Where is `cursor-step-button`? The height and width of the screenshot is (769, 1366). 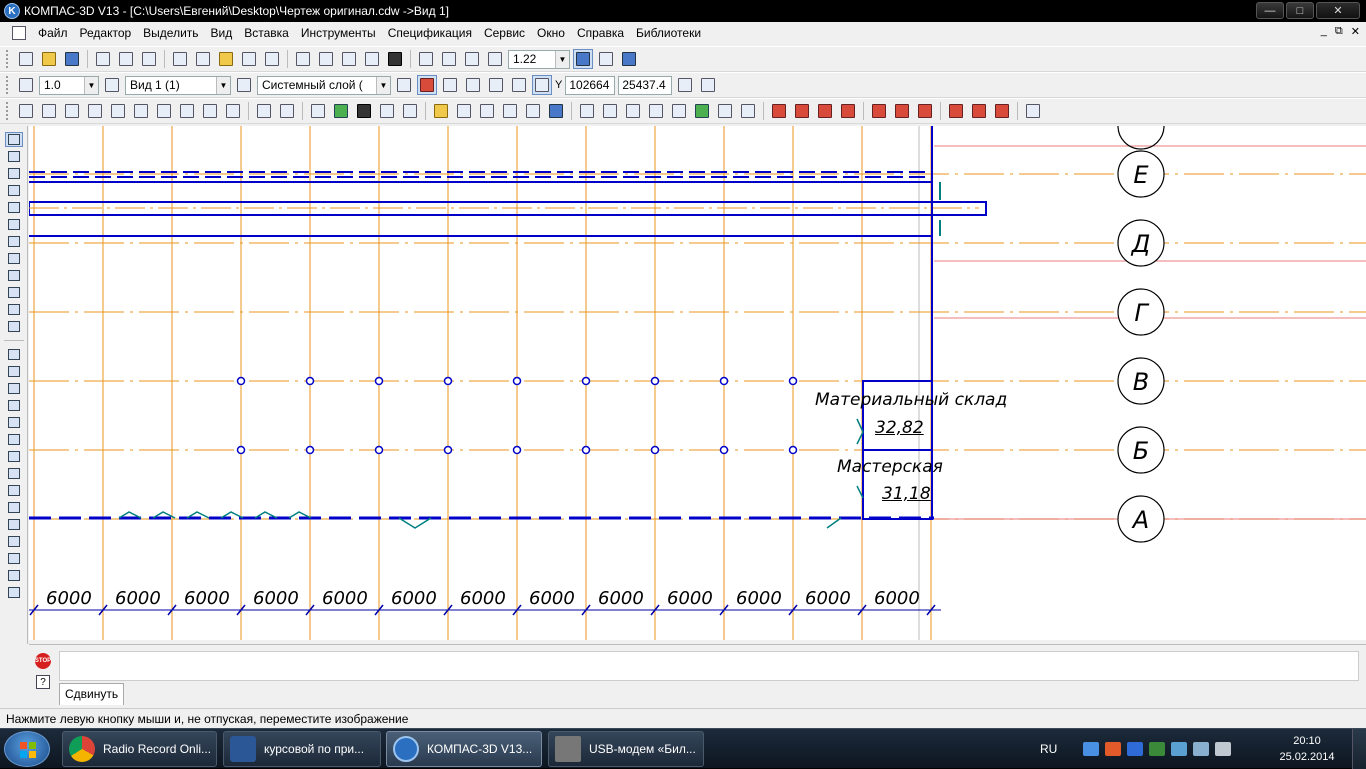 cursor-step-button is located at coordinates (26, 85).